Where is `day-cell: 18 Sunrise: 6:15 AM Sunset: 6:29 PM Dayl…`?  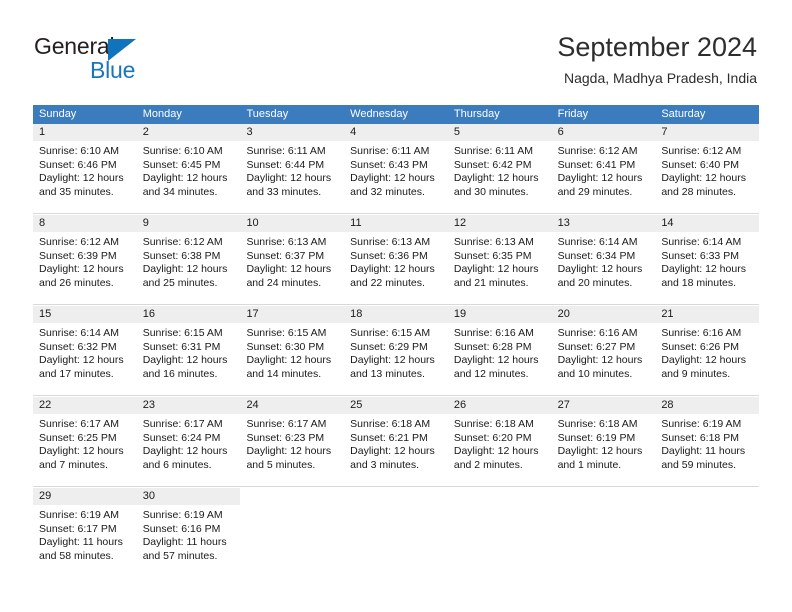 day-cell: 18 Sunrise: 6:15 AM Sunset: 6:29 PM Dayl… is located at coordinates (396, 350).